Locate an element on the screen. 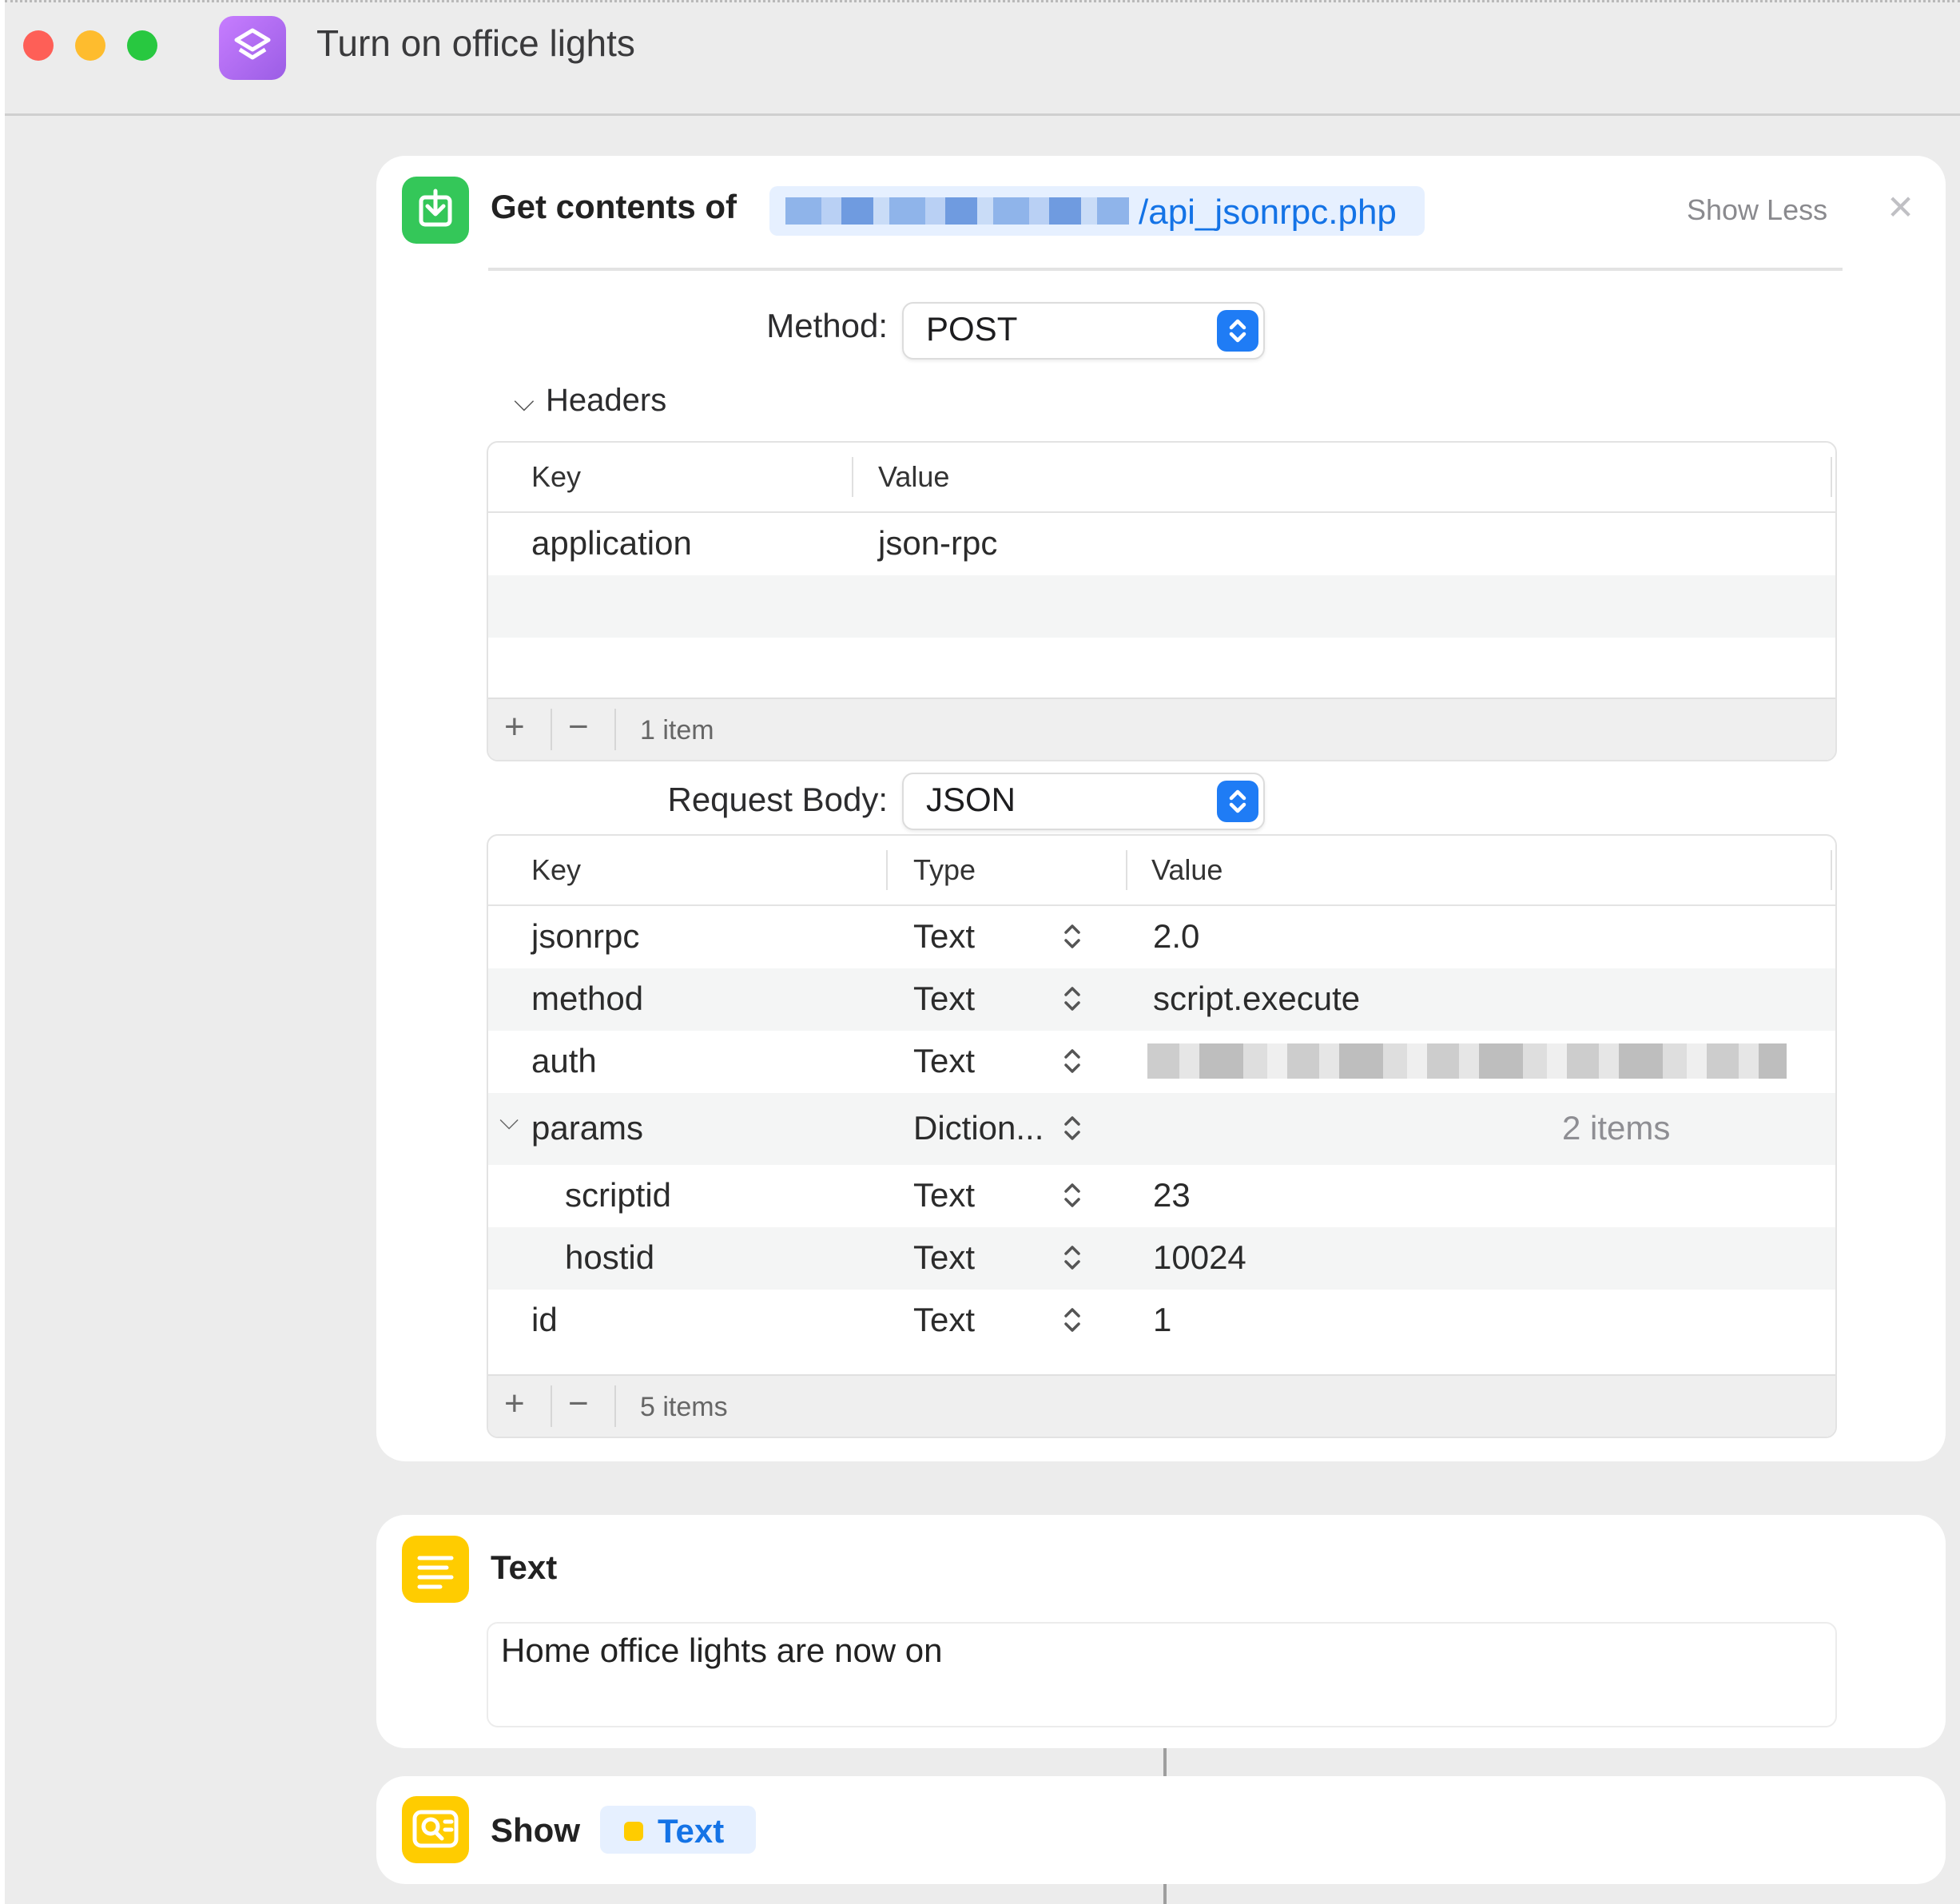 The height and width of the screenshot is (1904, 1960). body-value-cell: 10024 is located at coordinates (1199, 1257).